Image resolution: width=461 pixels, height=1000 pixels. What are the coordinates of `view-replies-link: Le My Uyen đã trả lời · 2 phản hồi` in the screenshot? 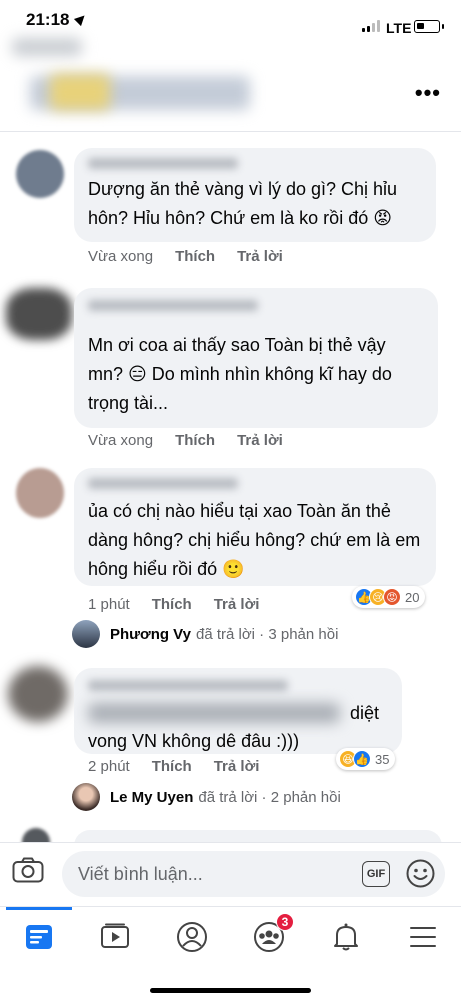 It's located at (206, 797).